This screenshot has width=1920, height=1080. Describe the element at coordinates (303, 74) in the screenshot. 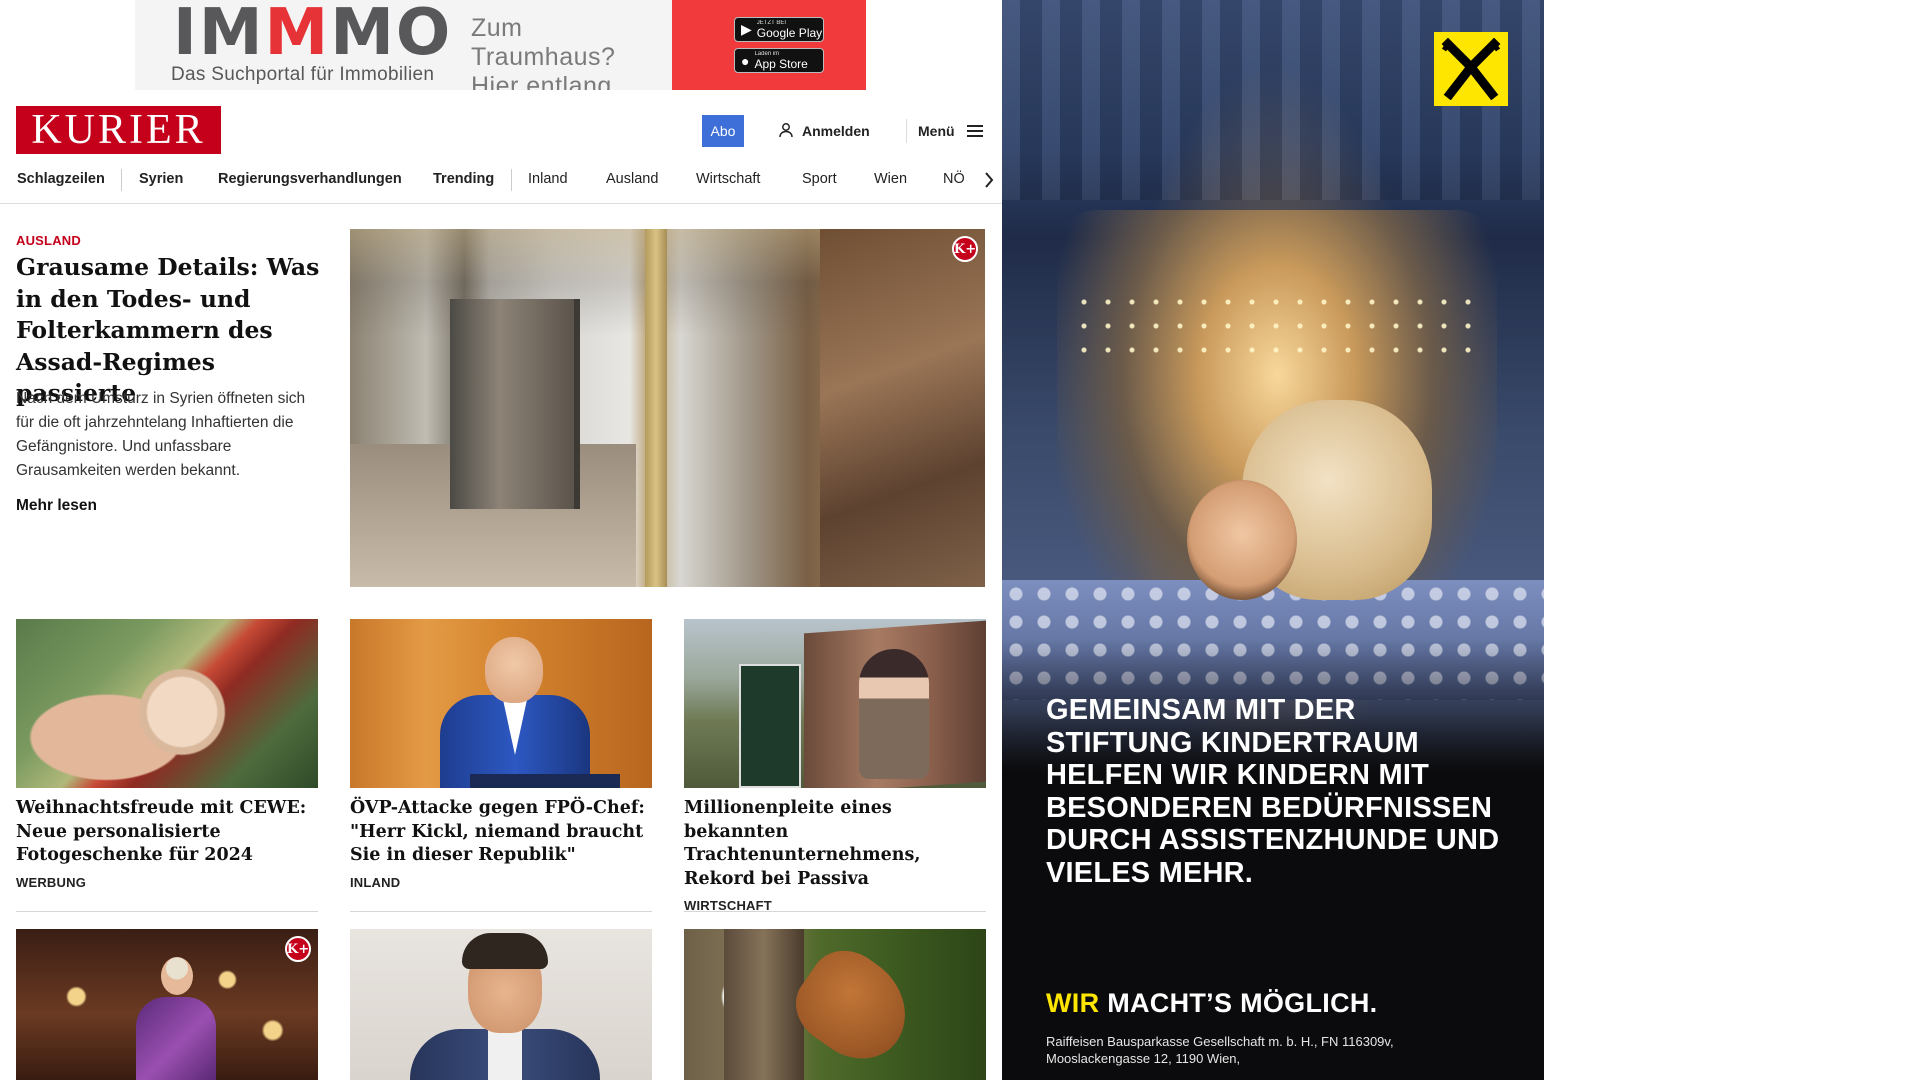

I see `immmo-tagline: Das Suchportal für Immobilien` at that location.